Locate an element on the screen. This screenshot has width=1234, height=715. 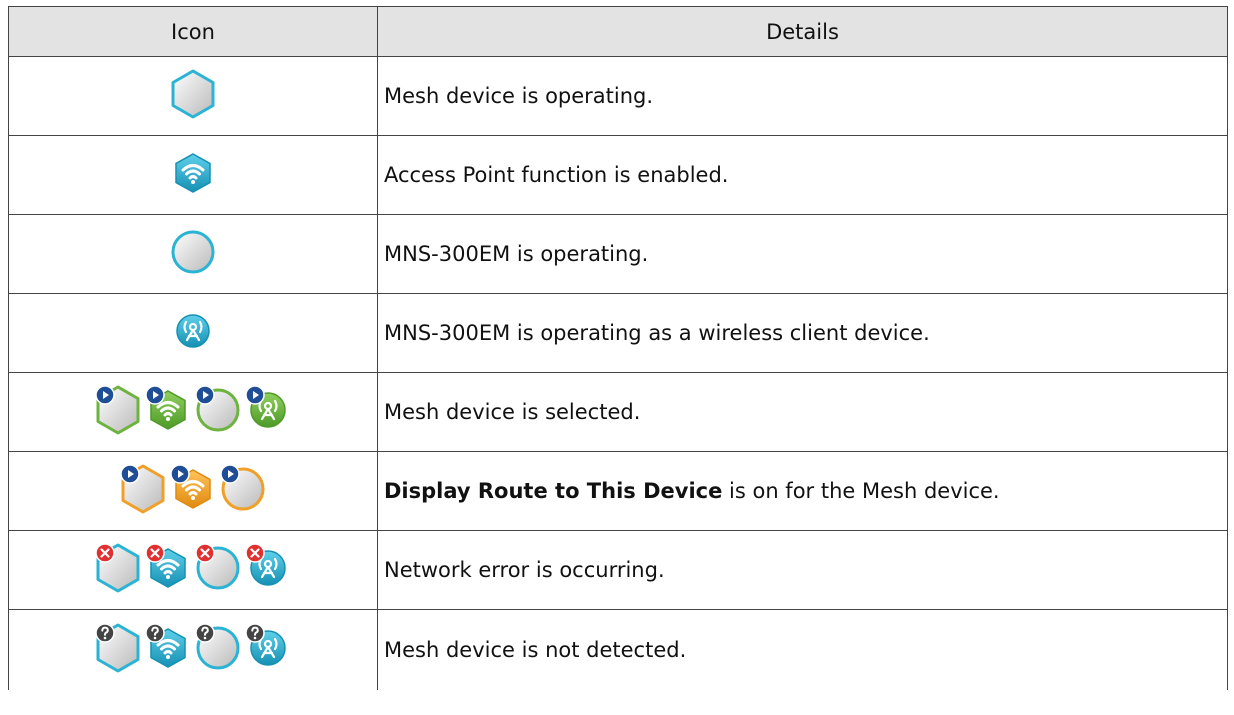
header-row: Icon Details is located at coordinates (618, 31).